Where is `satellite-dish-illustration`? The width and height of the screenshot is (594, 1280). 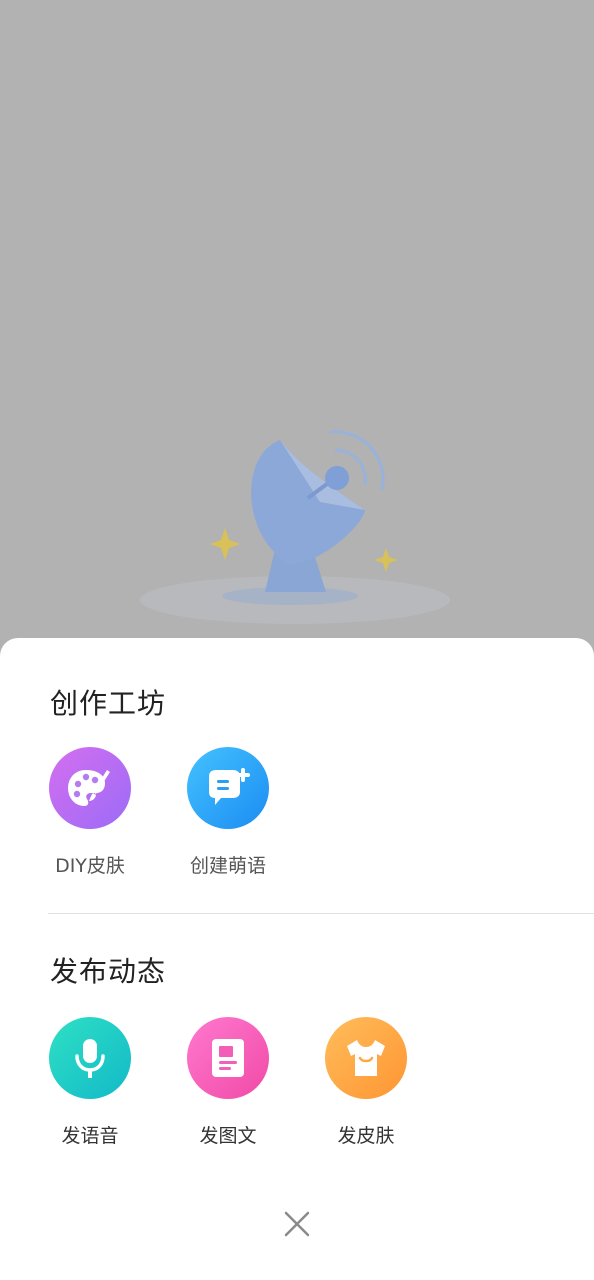
satellite-dish-illustration is located at coordinates (295, 527).